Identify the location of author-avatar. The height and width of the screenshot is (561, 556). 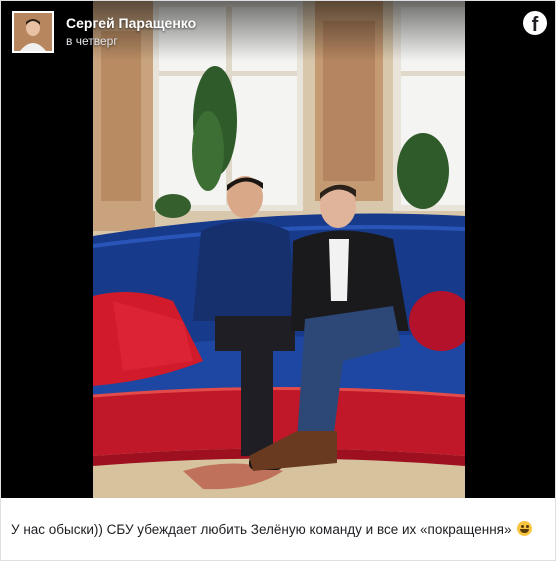
(33, 32).